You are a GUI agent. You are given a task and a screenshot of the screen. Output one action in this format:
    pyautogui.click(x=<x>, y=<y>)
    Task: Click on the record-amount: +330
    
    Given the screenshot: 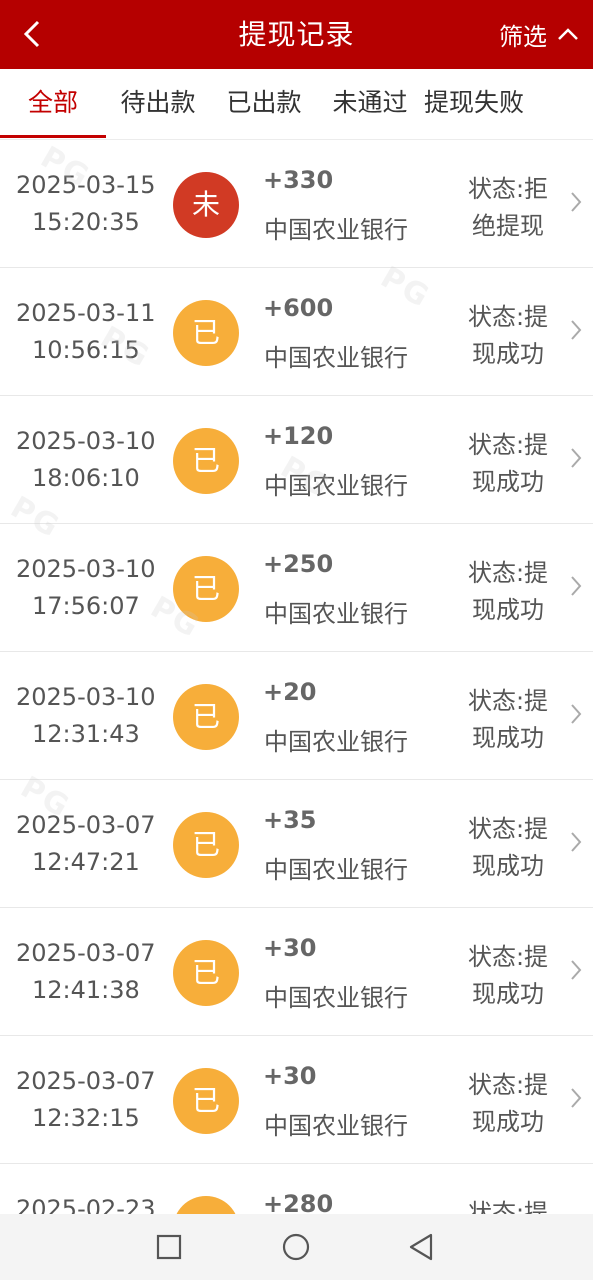 What is the action you would take?
    pyautogui.click(x=298, y=180)
    